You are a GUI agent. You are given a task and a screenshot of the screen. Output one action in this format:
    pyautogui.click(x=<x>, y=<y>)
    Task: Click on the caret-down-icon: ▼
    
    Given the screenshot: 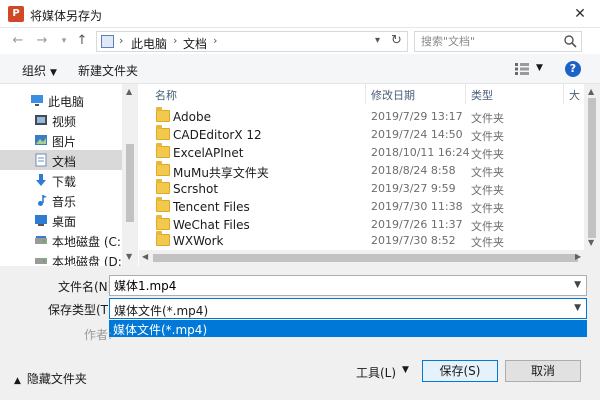 What is the action you would take?
    pyautogui.click(x=53, y=73)
    